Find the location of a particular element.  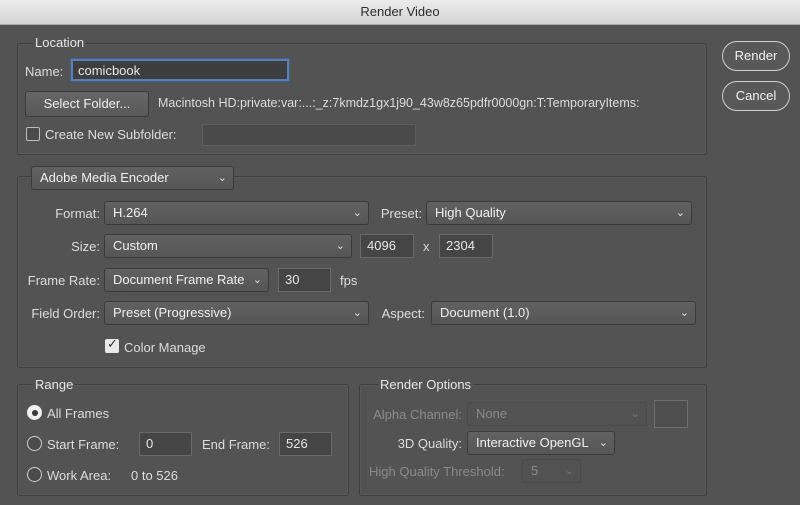

preset-value: High Quality is located at coordinates (470, 212).